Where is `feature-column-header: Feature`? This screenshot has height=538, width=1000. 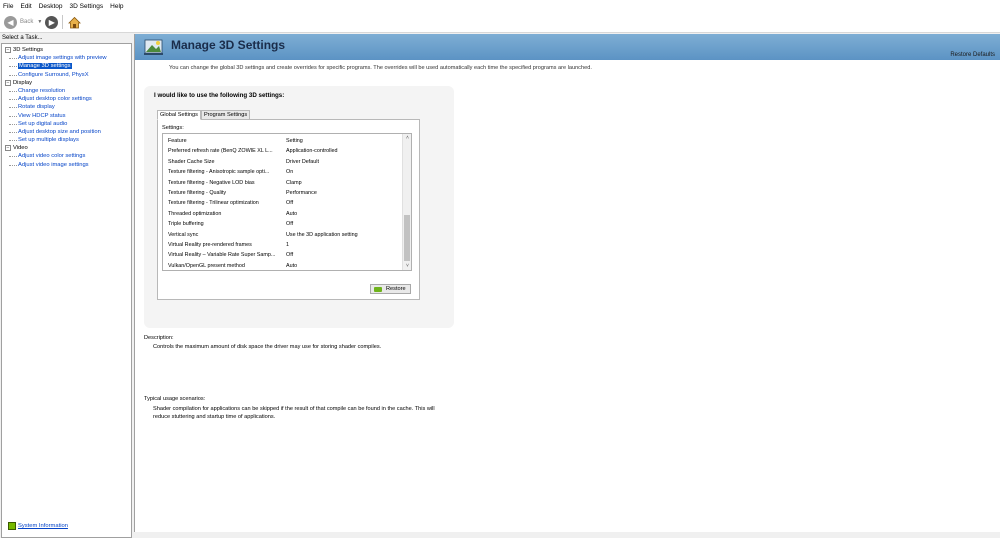 feature-column-header: Feature is located at coordinates (227, 141).